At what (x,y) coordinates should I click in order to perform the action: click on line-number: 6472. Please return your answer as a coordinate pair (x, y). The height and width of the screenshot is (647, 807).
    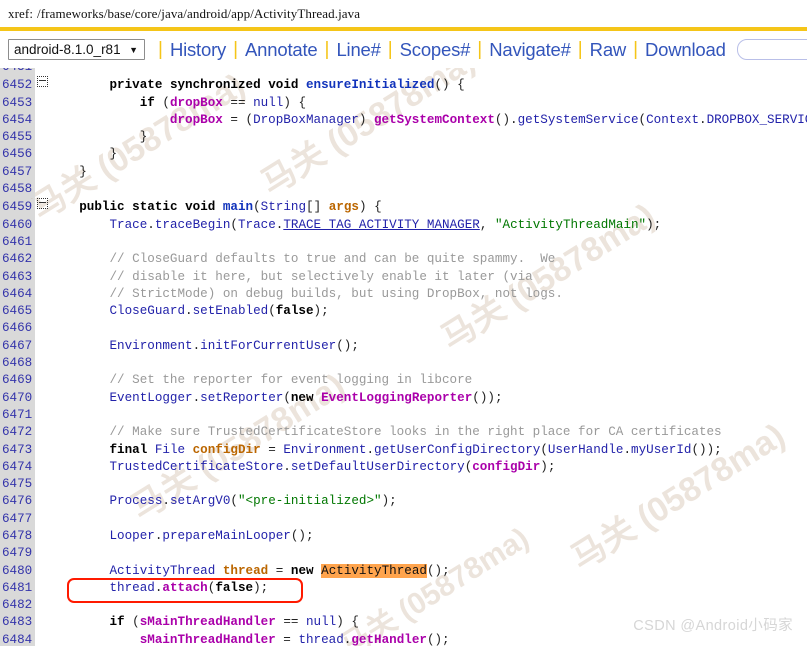
    Looking at the image, I should click on (17, 433).